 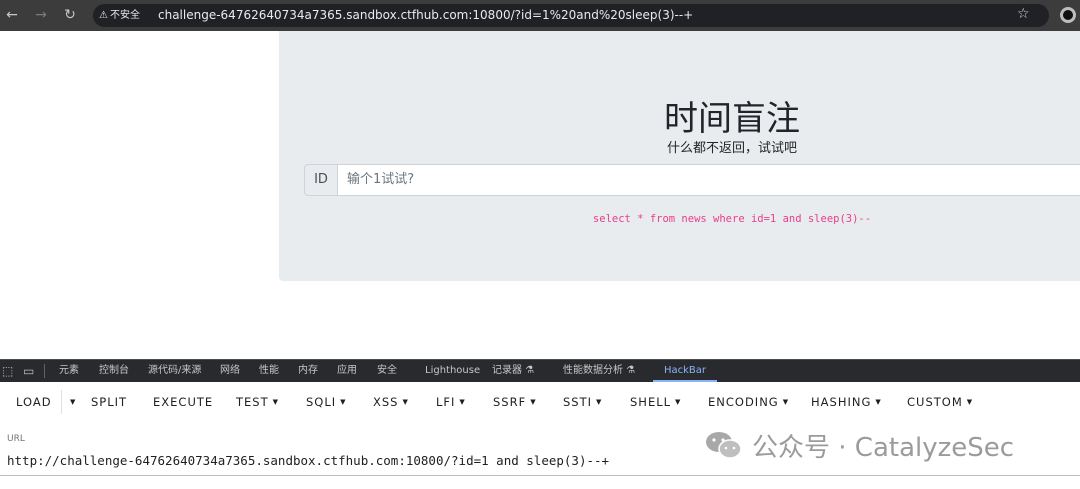 I want to click on page-subtitle: 什么都不返回，试试吧, so click(x=731, y=148).